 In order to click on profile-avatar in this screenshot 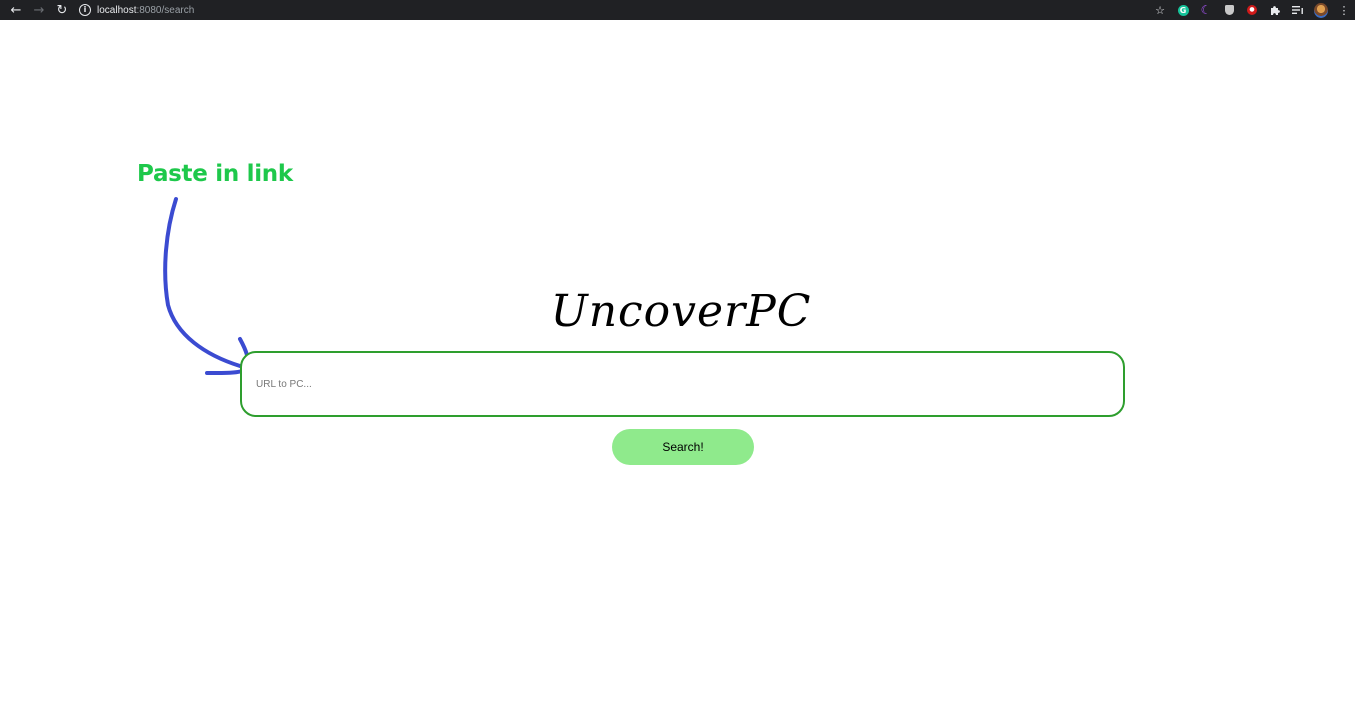, I will do `click(1321, 10)`.